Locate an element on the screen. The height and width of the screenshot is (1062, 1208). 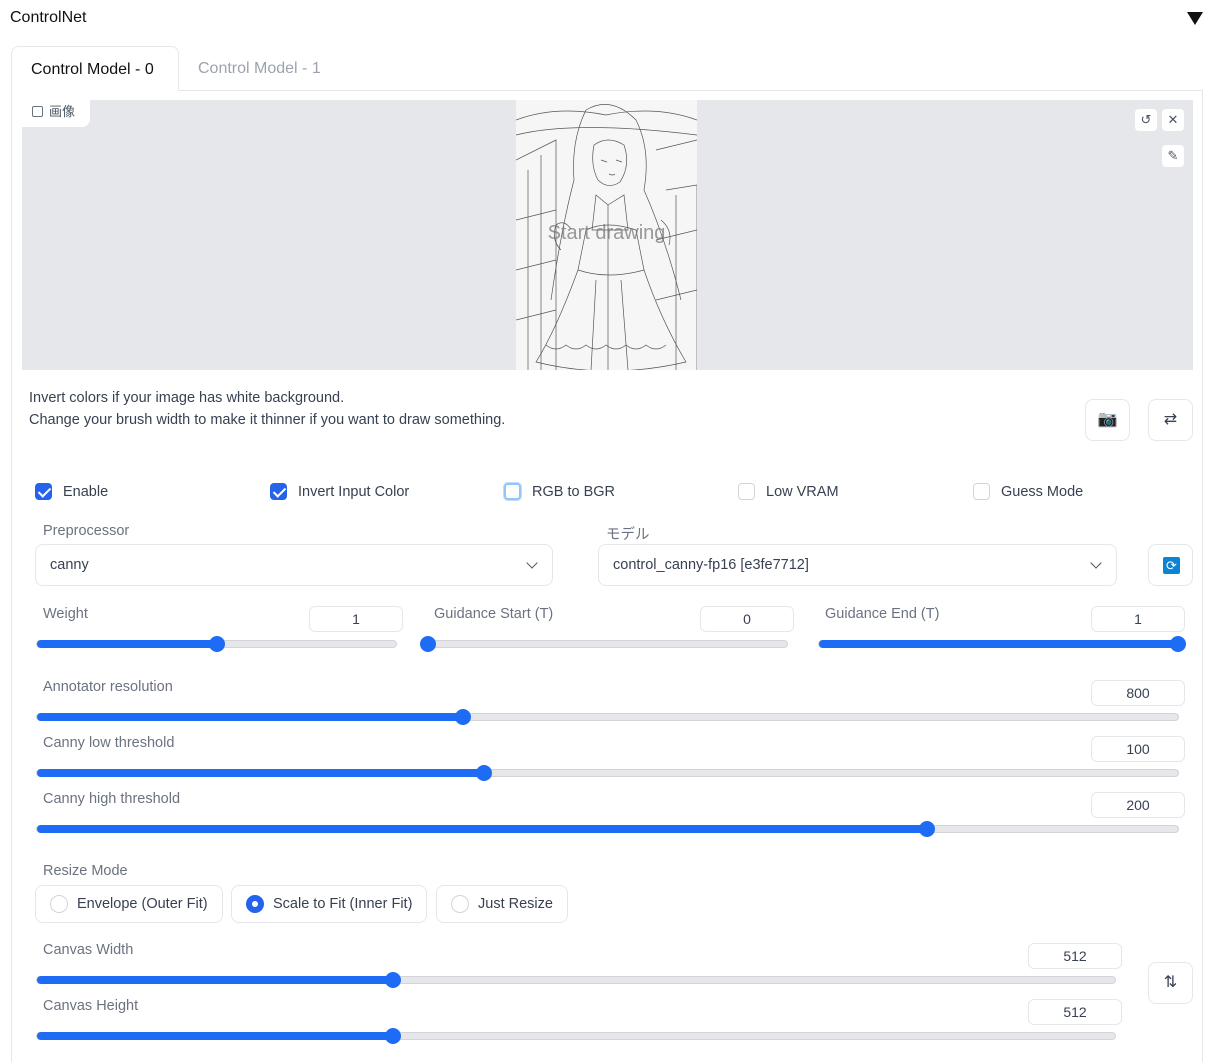
canvas-height-slider-fill is located at coordinates (215, 1036).